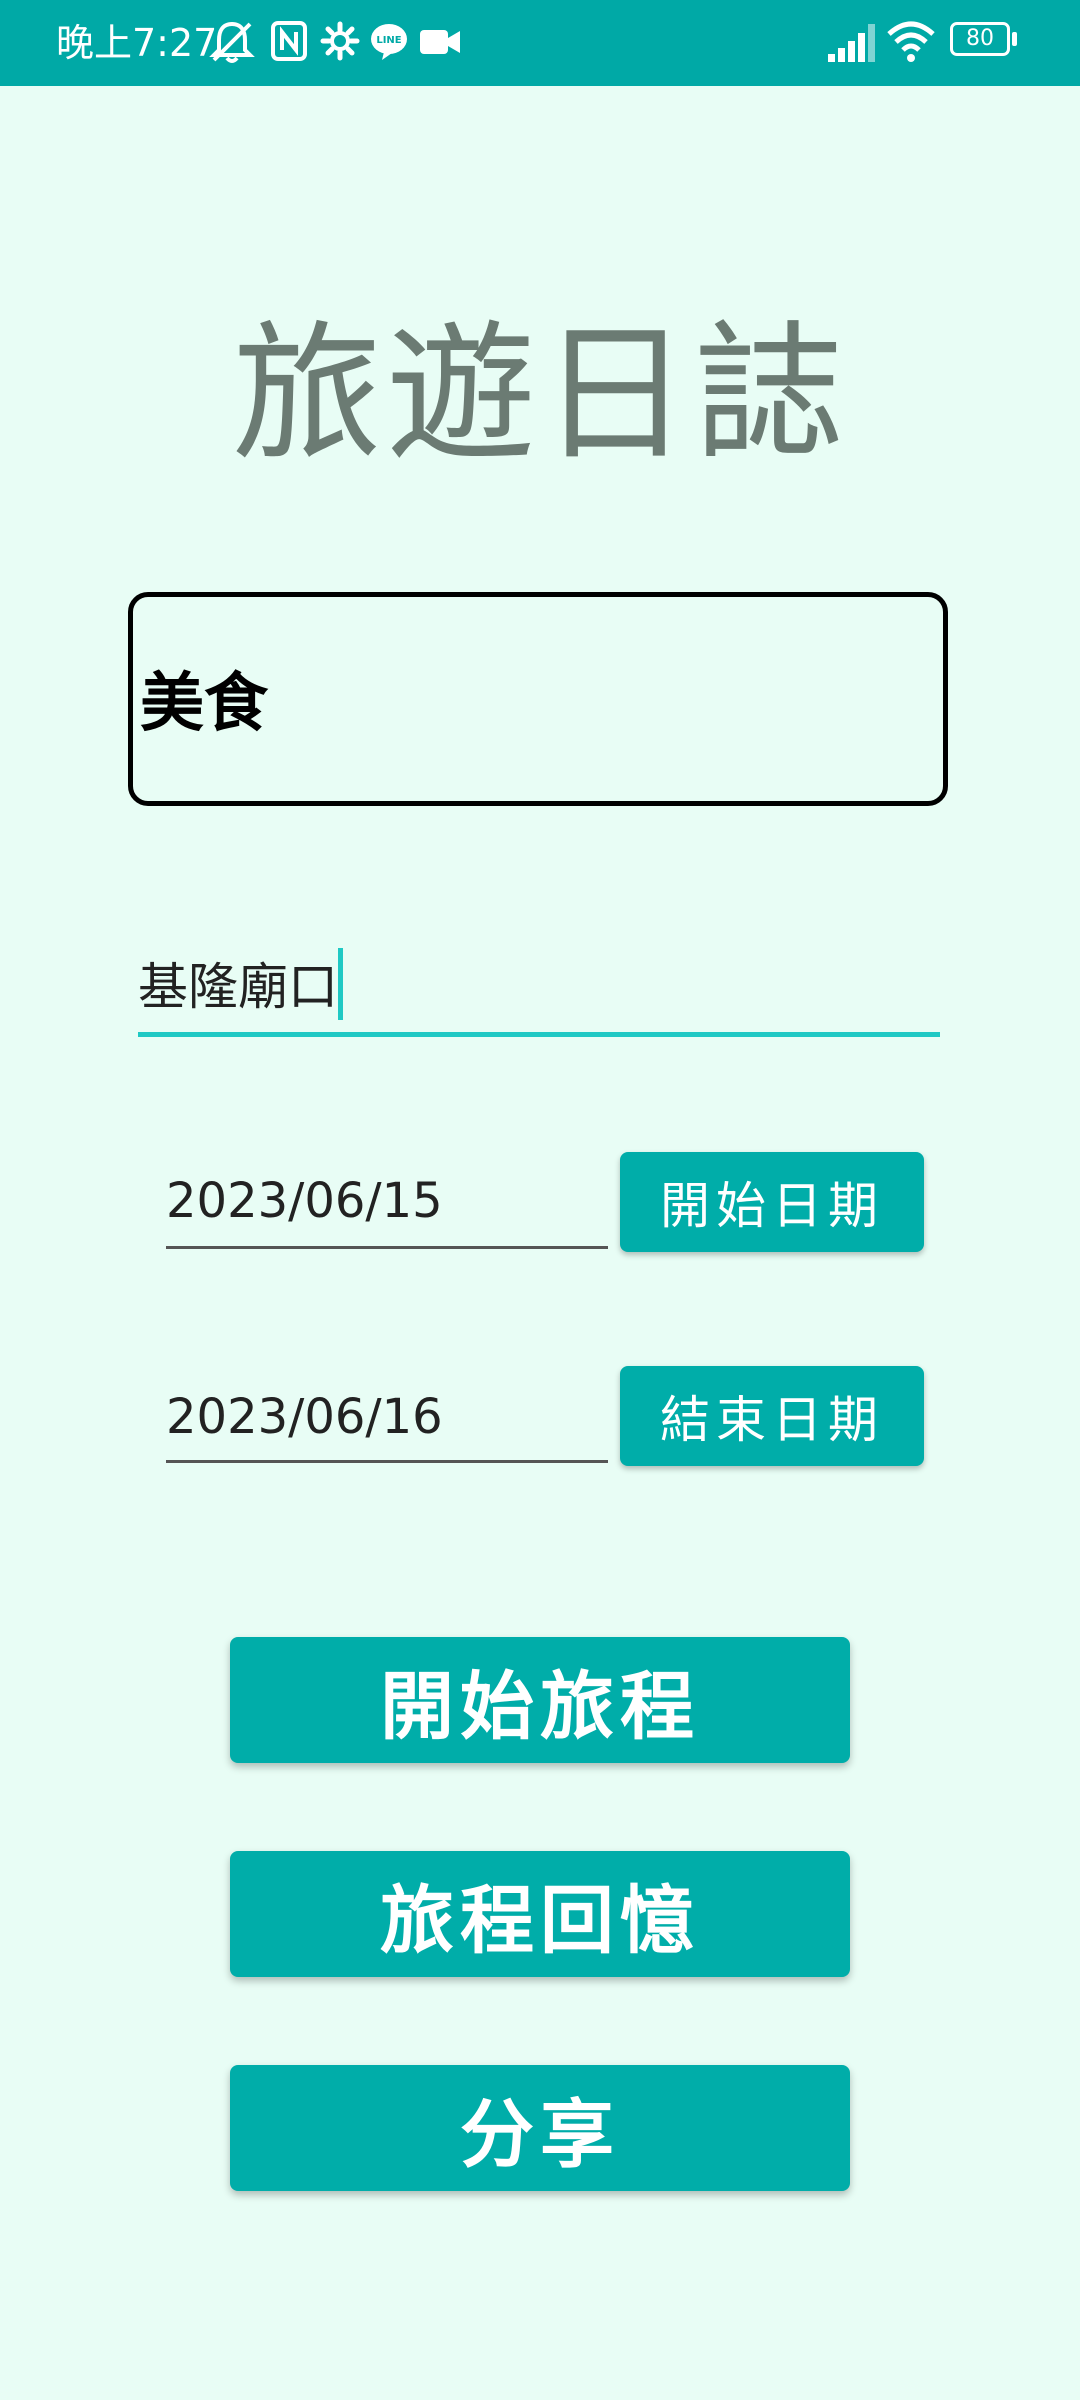  I want to click on status-time: 晚上7:27, so click(137, 43).